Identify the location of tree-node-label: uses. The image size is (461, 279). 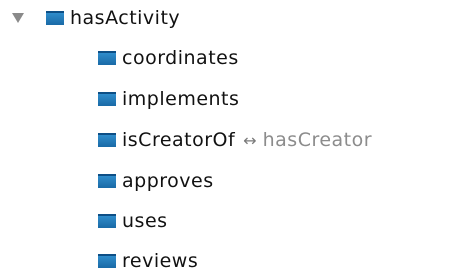
(145, 221).